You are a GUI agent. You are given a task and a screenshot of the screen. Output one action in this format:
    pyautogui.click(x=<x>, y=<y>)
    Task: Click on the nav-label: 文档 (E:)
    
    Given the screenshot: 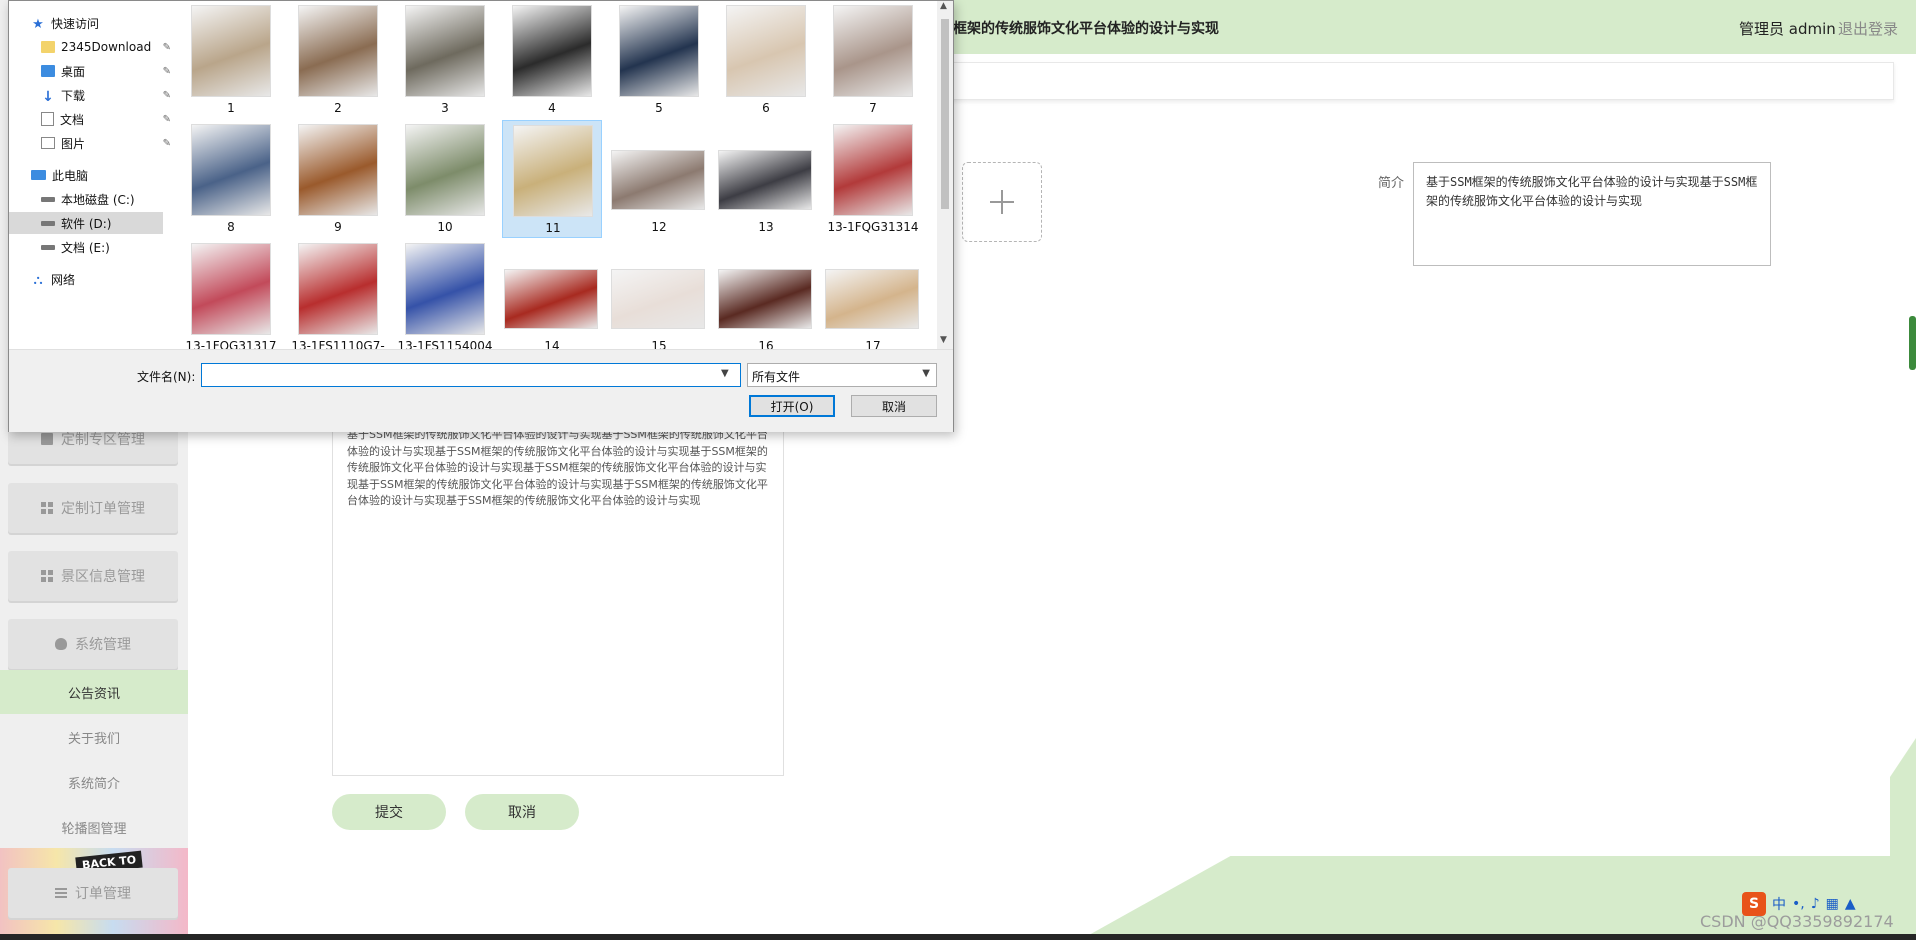 What is the action you would take?
    pyautogui.click(x=85, y=247)
    